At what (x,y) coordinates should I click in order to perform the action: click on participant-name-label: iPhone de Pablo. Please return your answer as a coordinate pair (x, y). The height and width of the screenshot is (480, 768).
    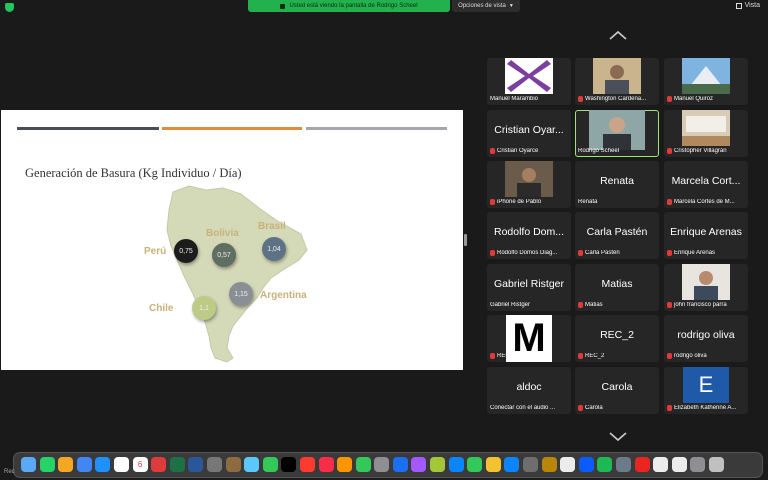
    Looking at the image, I should click on (529, 202).